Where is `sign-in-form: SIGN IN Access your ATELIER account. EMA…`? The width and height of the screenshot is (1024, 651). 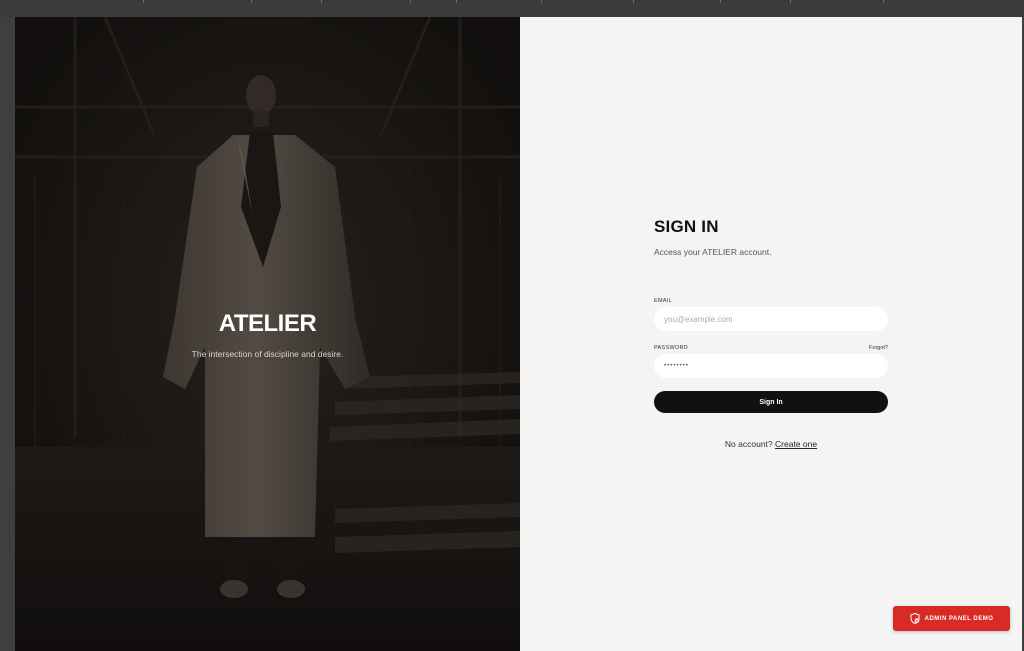 sign-in-form: SIGN IN Access your ATELIER account. EMA… is located at coordinates (771, 333).